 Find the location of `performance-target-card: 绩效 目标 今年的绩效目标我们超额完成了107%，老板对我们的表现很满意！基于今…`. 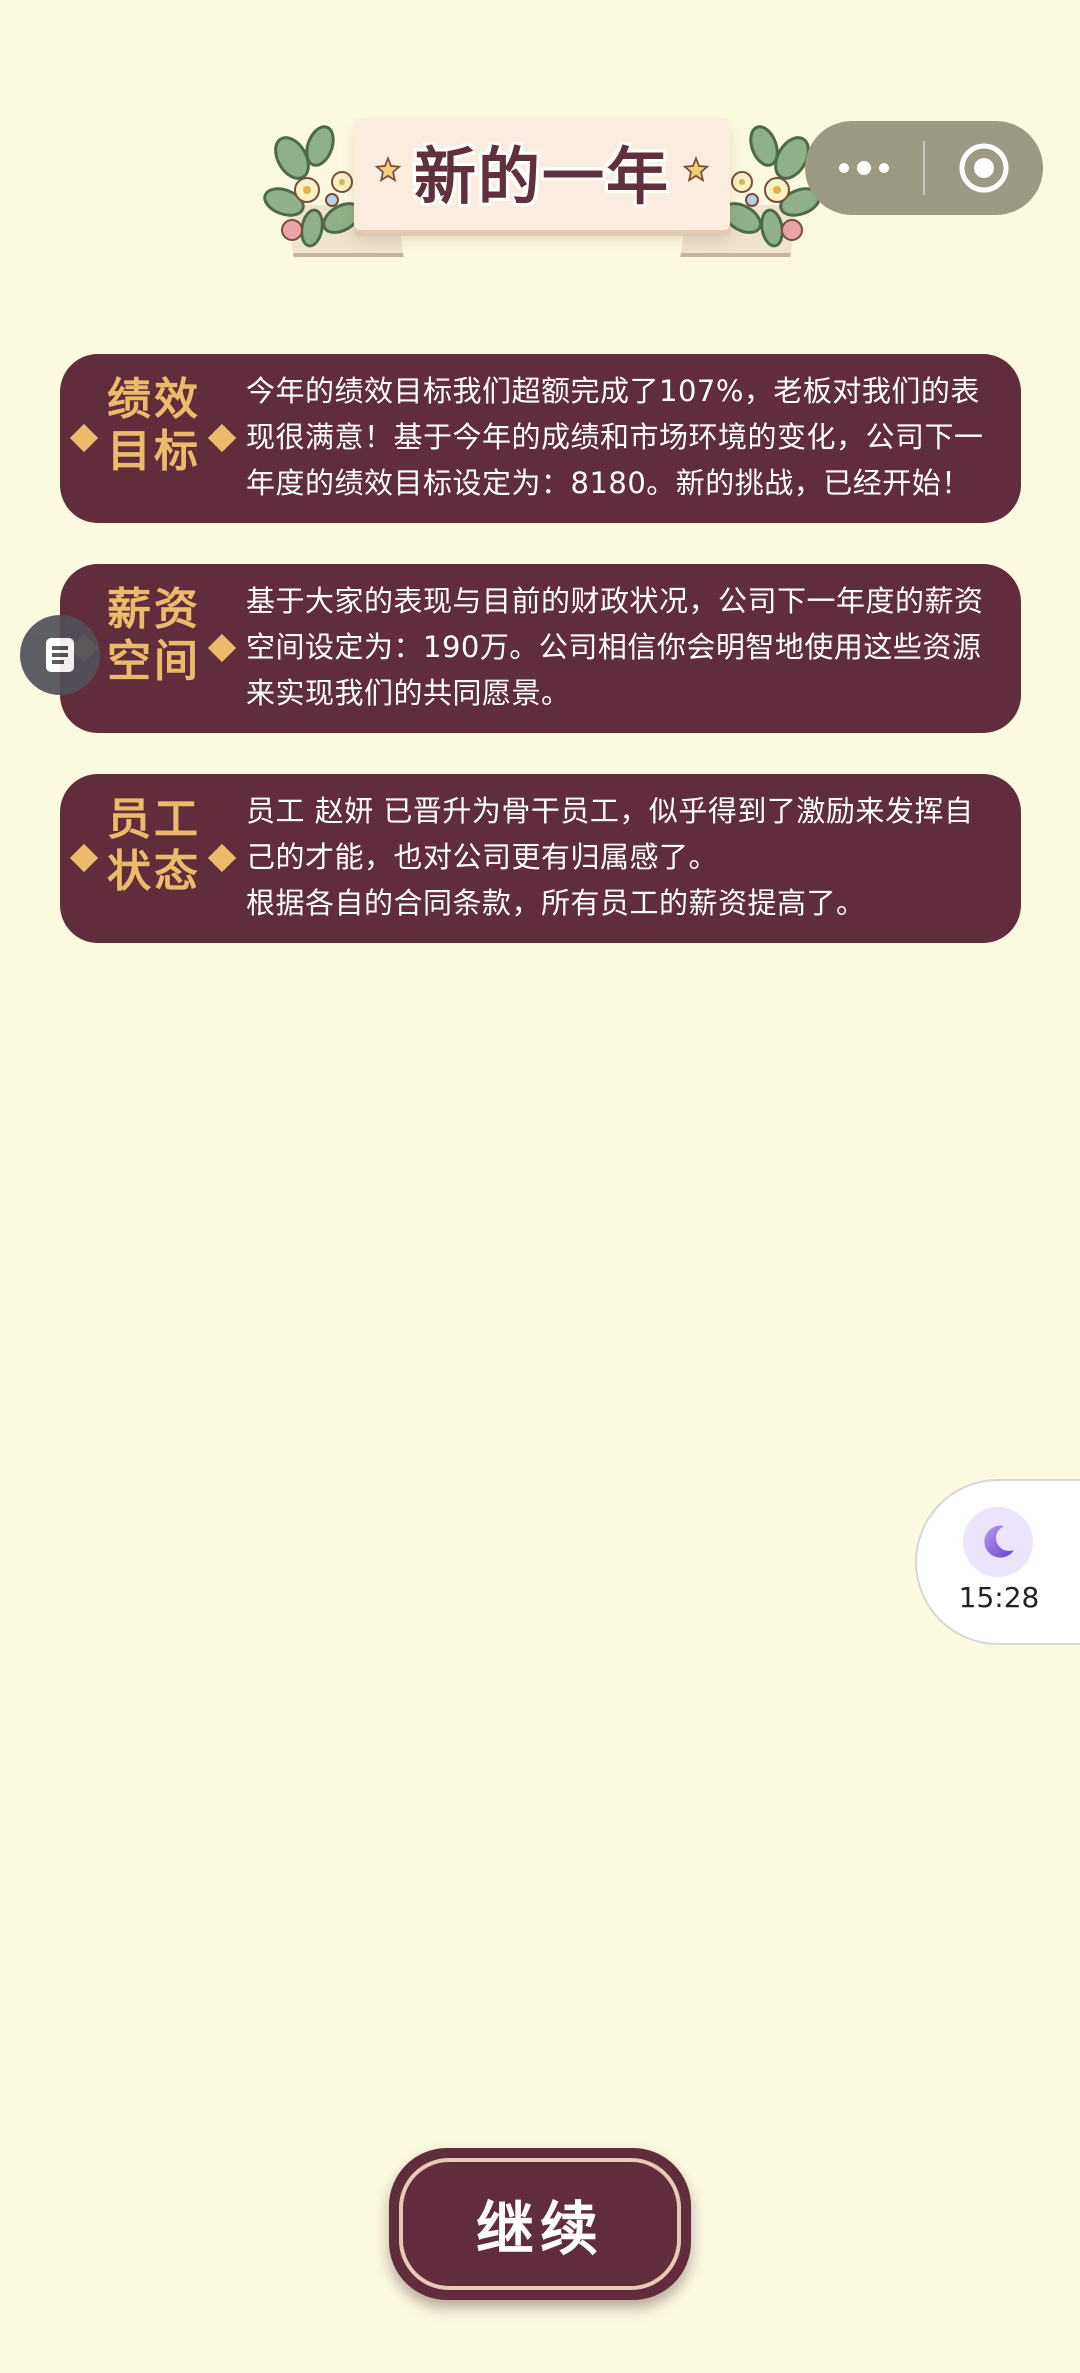

performance-target-card: 绩效 目标 今年的绩效目标我们超额完成了107%，老板对我们的表现很满意！基于今… is located at coordinates (540, 438).